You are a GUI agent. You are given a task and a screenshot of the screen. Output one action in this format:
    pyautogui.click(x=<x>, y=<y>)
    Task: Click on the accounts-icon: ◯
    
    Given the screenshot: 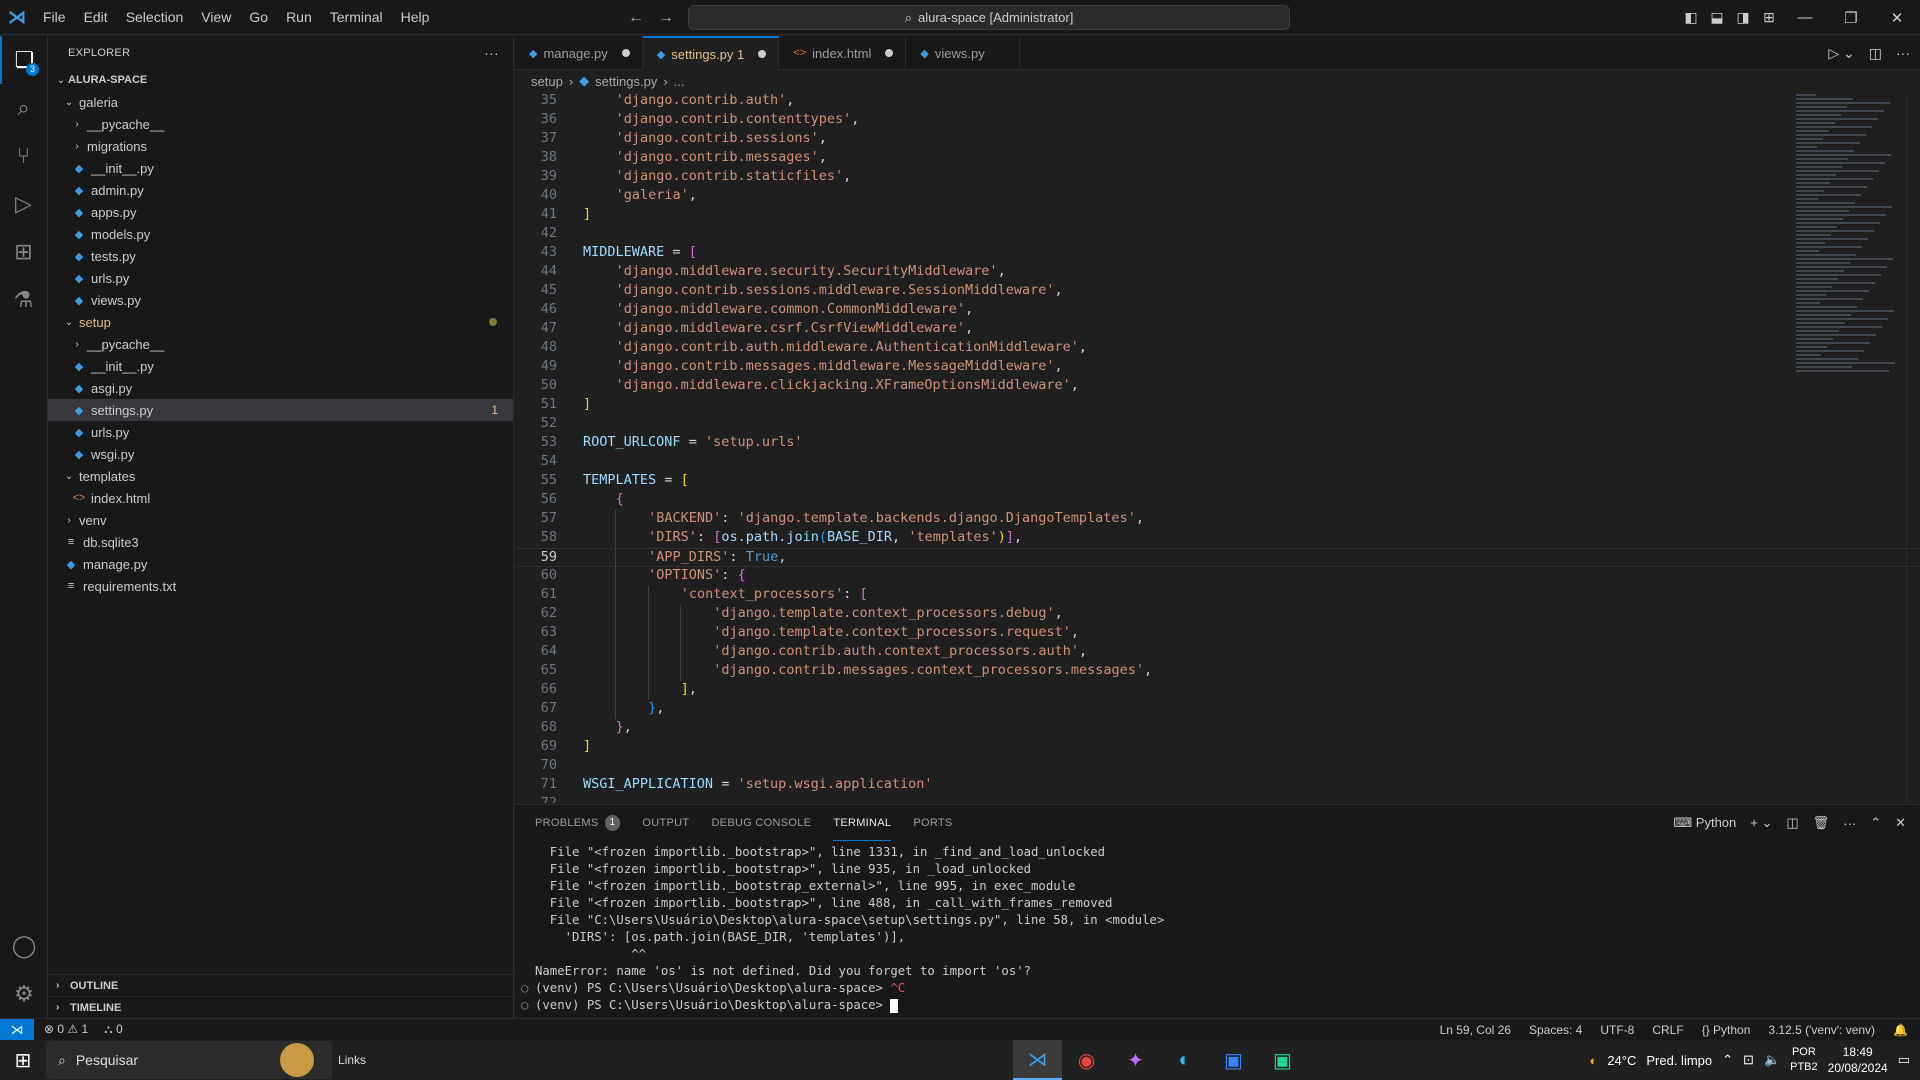 What is the action you would take?
    pyautogui.click(x=24, y=946)
    